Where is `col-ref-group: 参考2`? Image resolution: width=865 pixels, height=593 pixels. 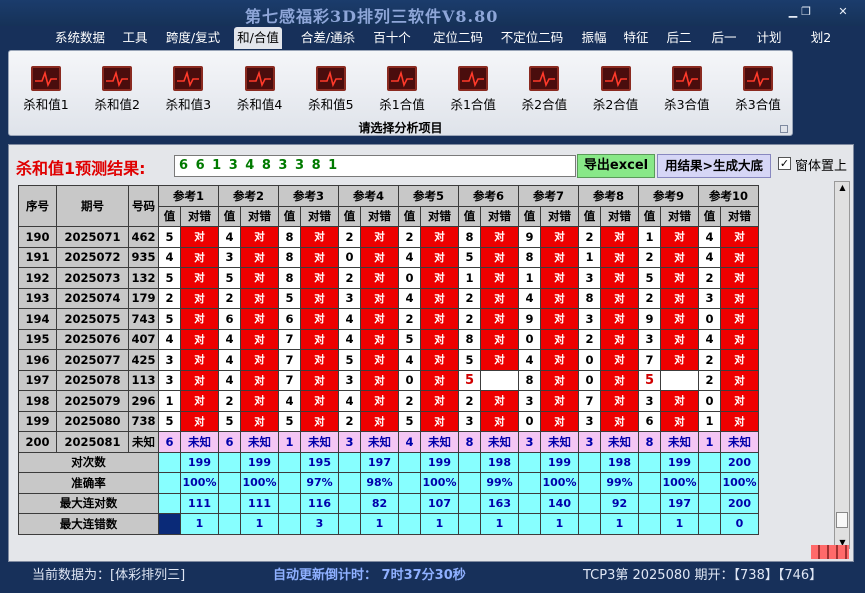
col-ref-group: 参考2 is located at coordinates (248, 196).